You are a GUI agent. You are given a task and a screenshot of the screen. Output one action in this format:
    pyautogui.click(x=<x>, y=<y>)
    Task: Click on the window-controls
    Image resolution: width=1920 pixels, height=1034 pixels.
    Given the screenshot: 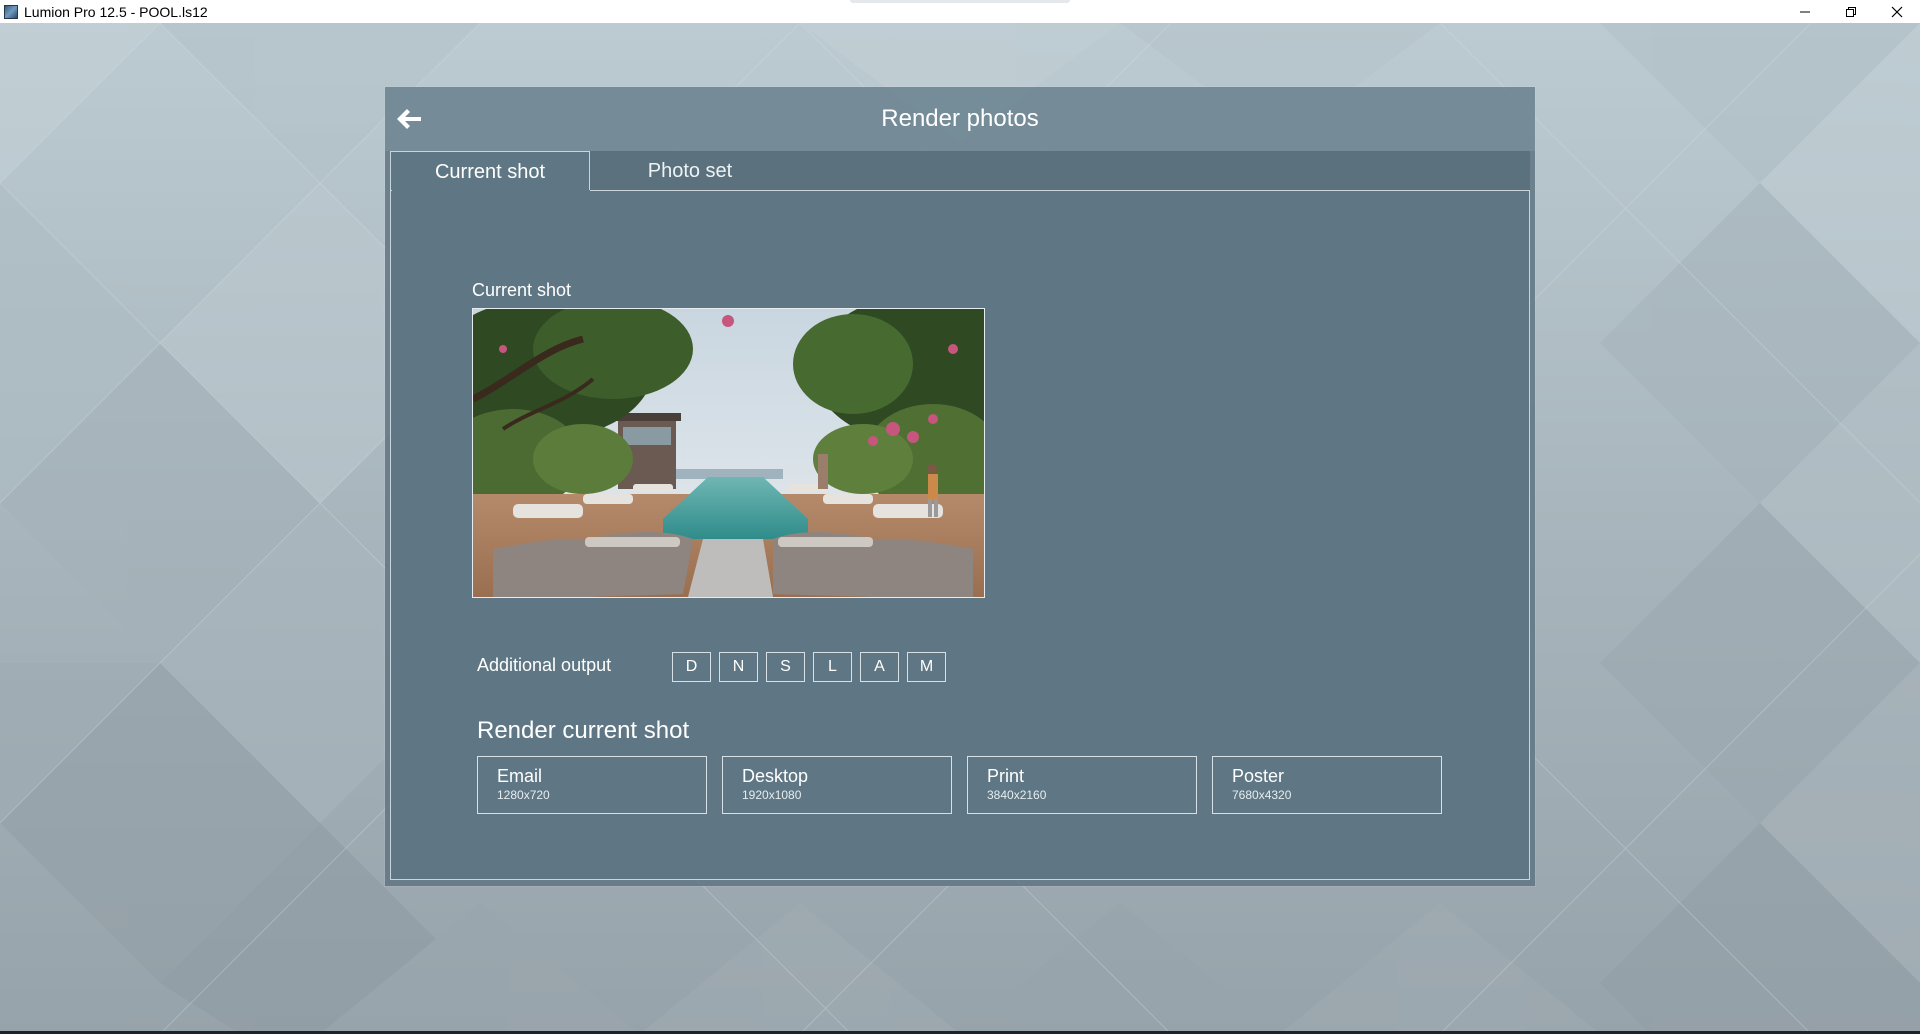 What is the action you would take?
    pyautogui.click(x=1851, y=11)
    